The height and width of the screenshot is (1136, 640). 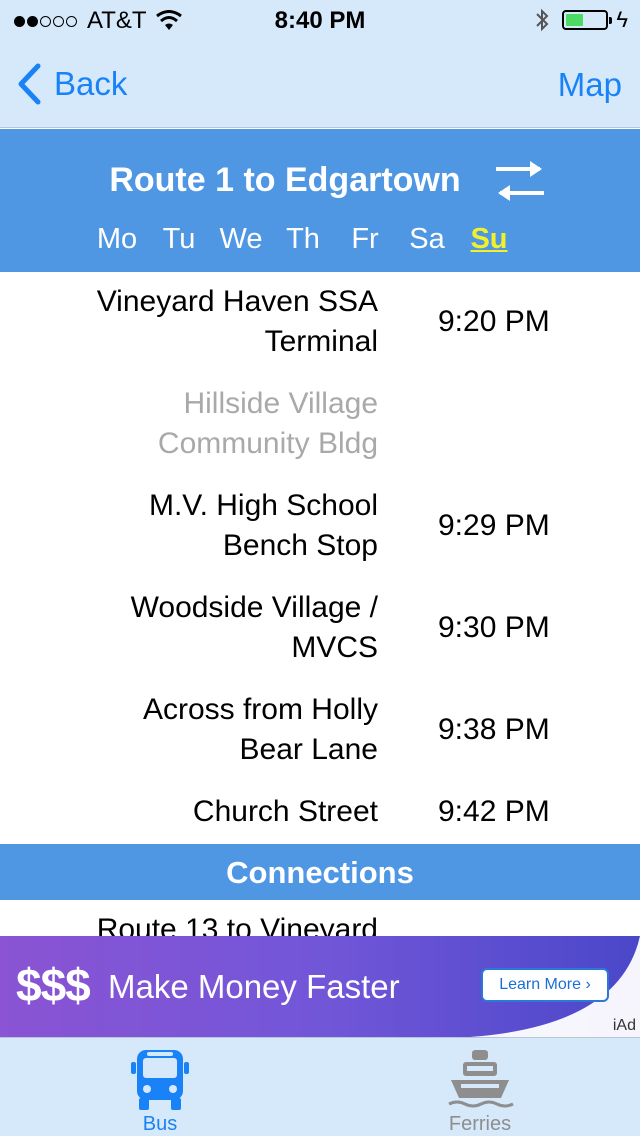 I want to click on day-tab-fr: Fr, so click(x=365, y=239).